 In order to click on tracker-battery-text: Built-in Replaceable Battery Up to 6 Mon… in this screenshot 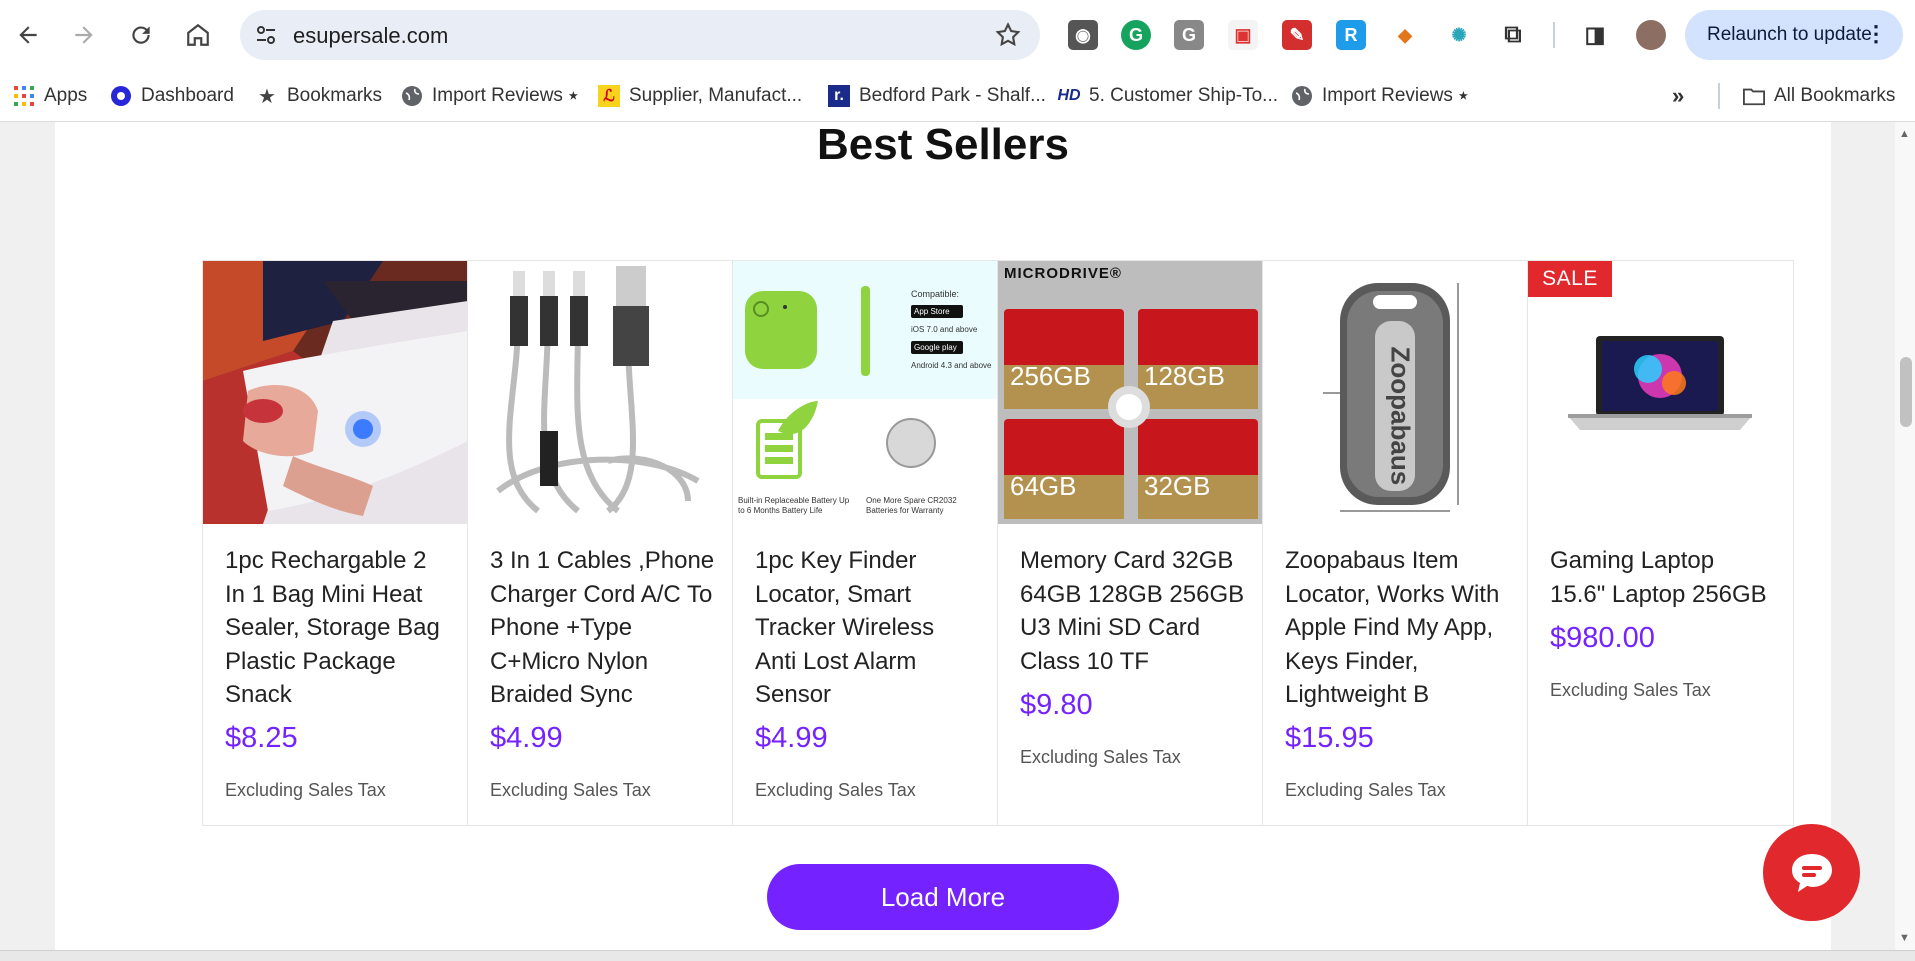, I will do `click(794, 505)`.